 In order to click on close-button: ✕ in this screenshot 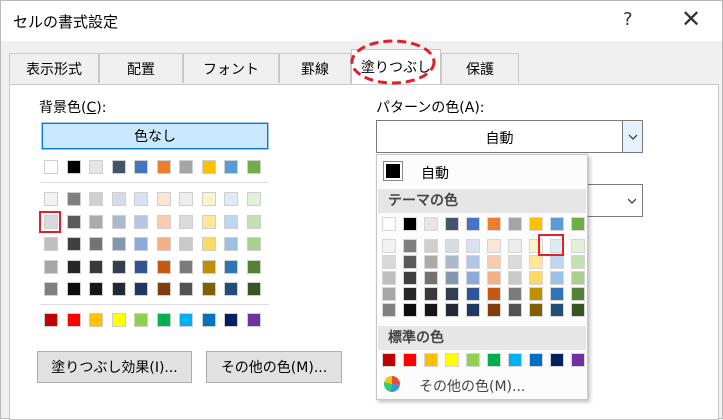, I will do `click(691, 19)`.